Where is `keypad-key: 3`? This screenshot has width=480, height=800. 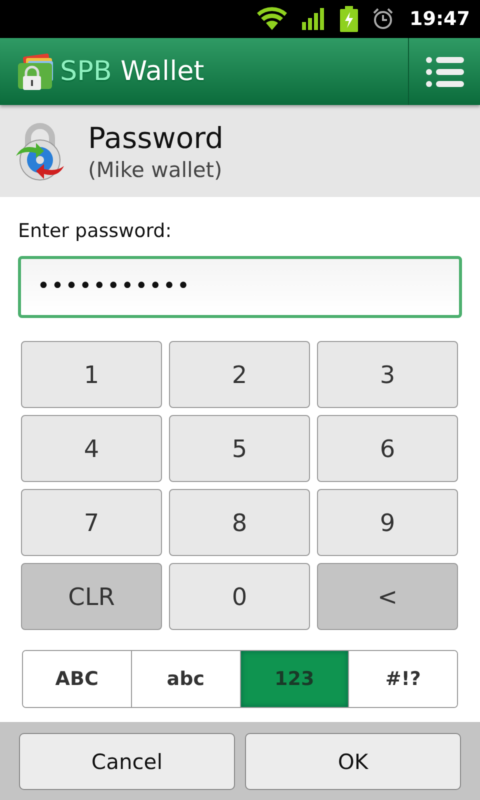 keypad-key: 3 is located at coordinates (387, 374).